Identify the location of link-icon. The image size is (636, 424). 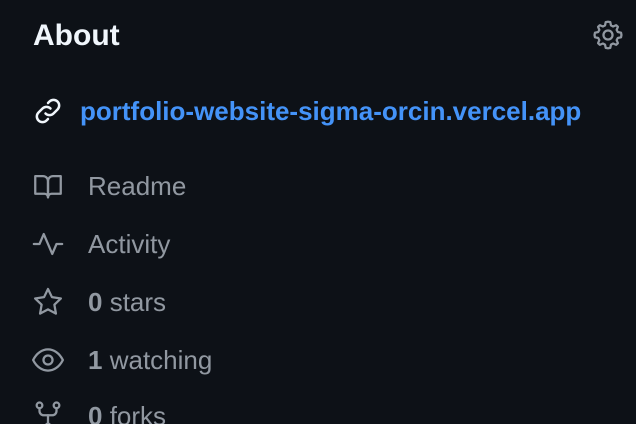
(48, 111).